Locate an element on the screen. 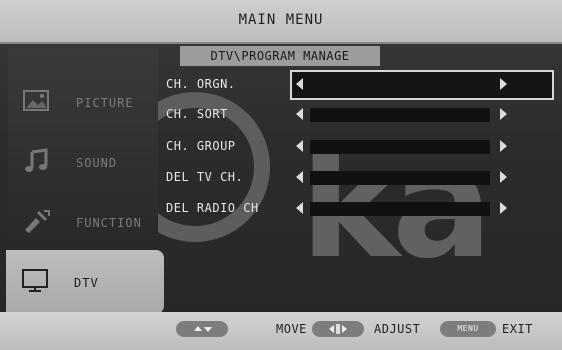 This screenshot has width=562, height=350. music-note-icon is located at coordinates (36, 160).